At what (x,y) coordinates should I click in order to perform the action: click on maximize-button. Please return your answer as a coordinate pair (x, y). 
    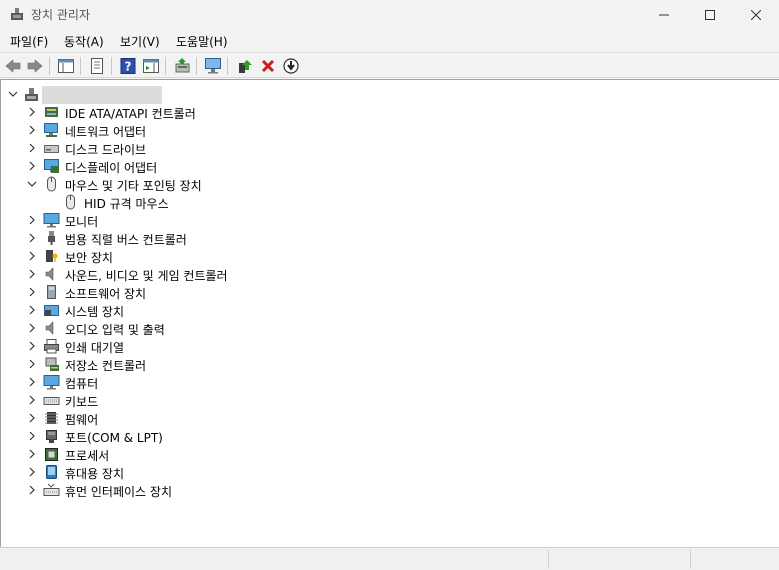
    Looking at the image, I should click on (710, 14).